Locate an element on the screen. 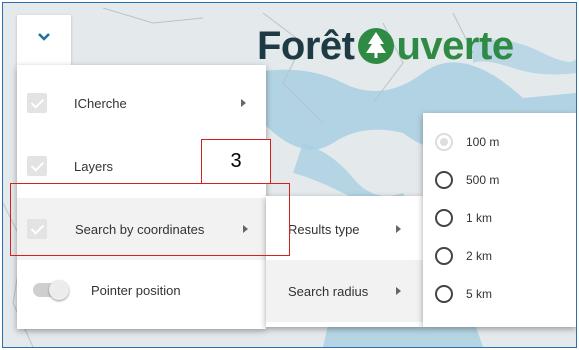  radius-option: 2 km is located at coordinates (499, 256).